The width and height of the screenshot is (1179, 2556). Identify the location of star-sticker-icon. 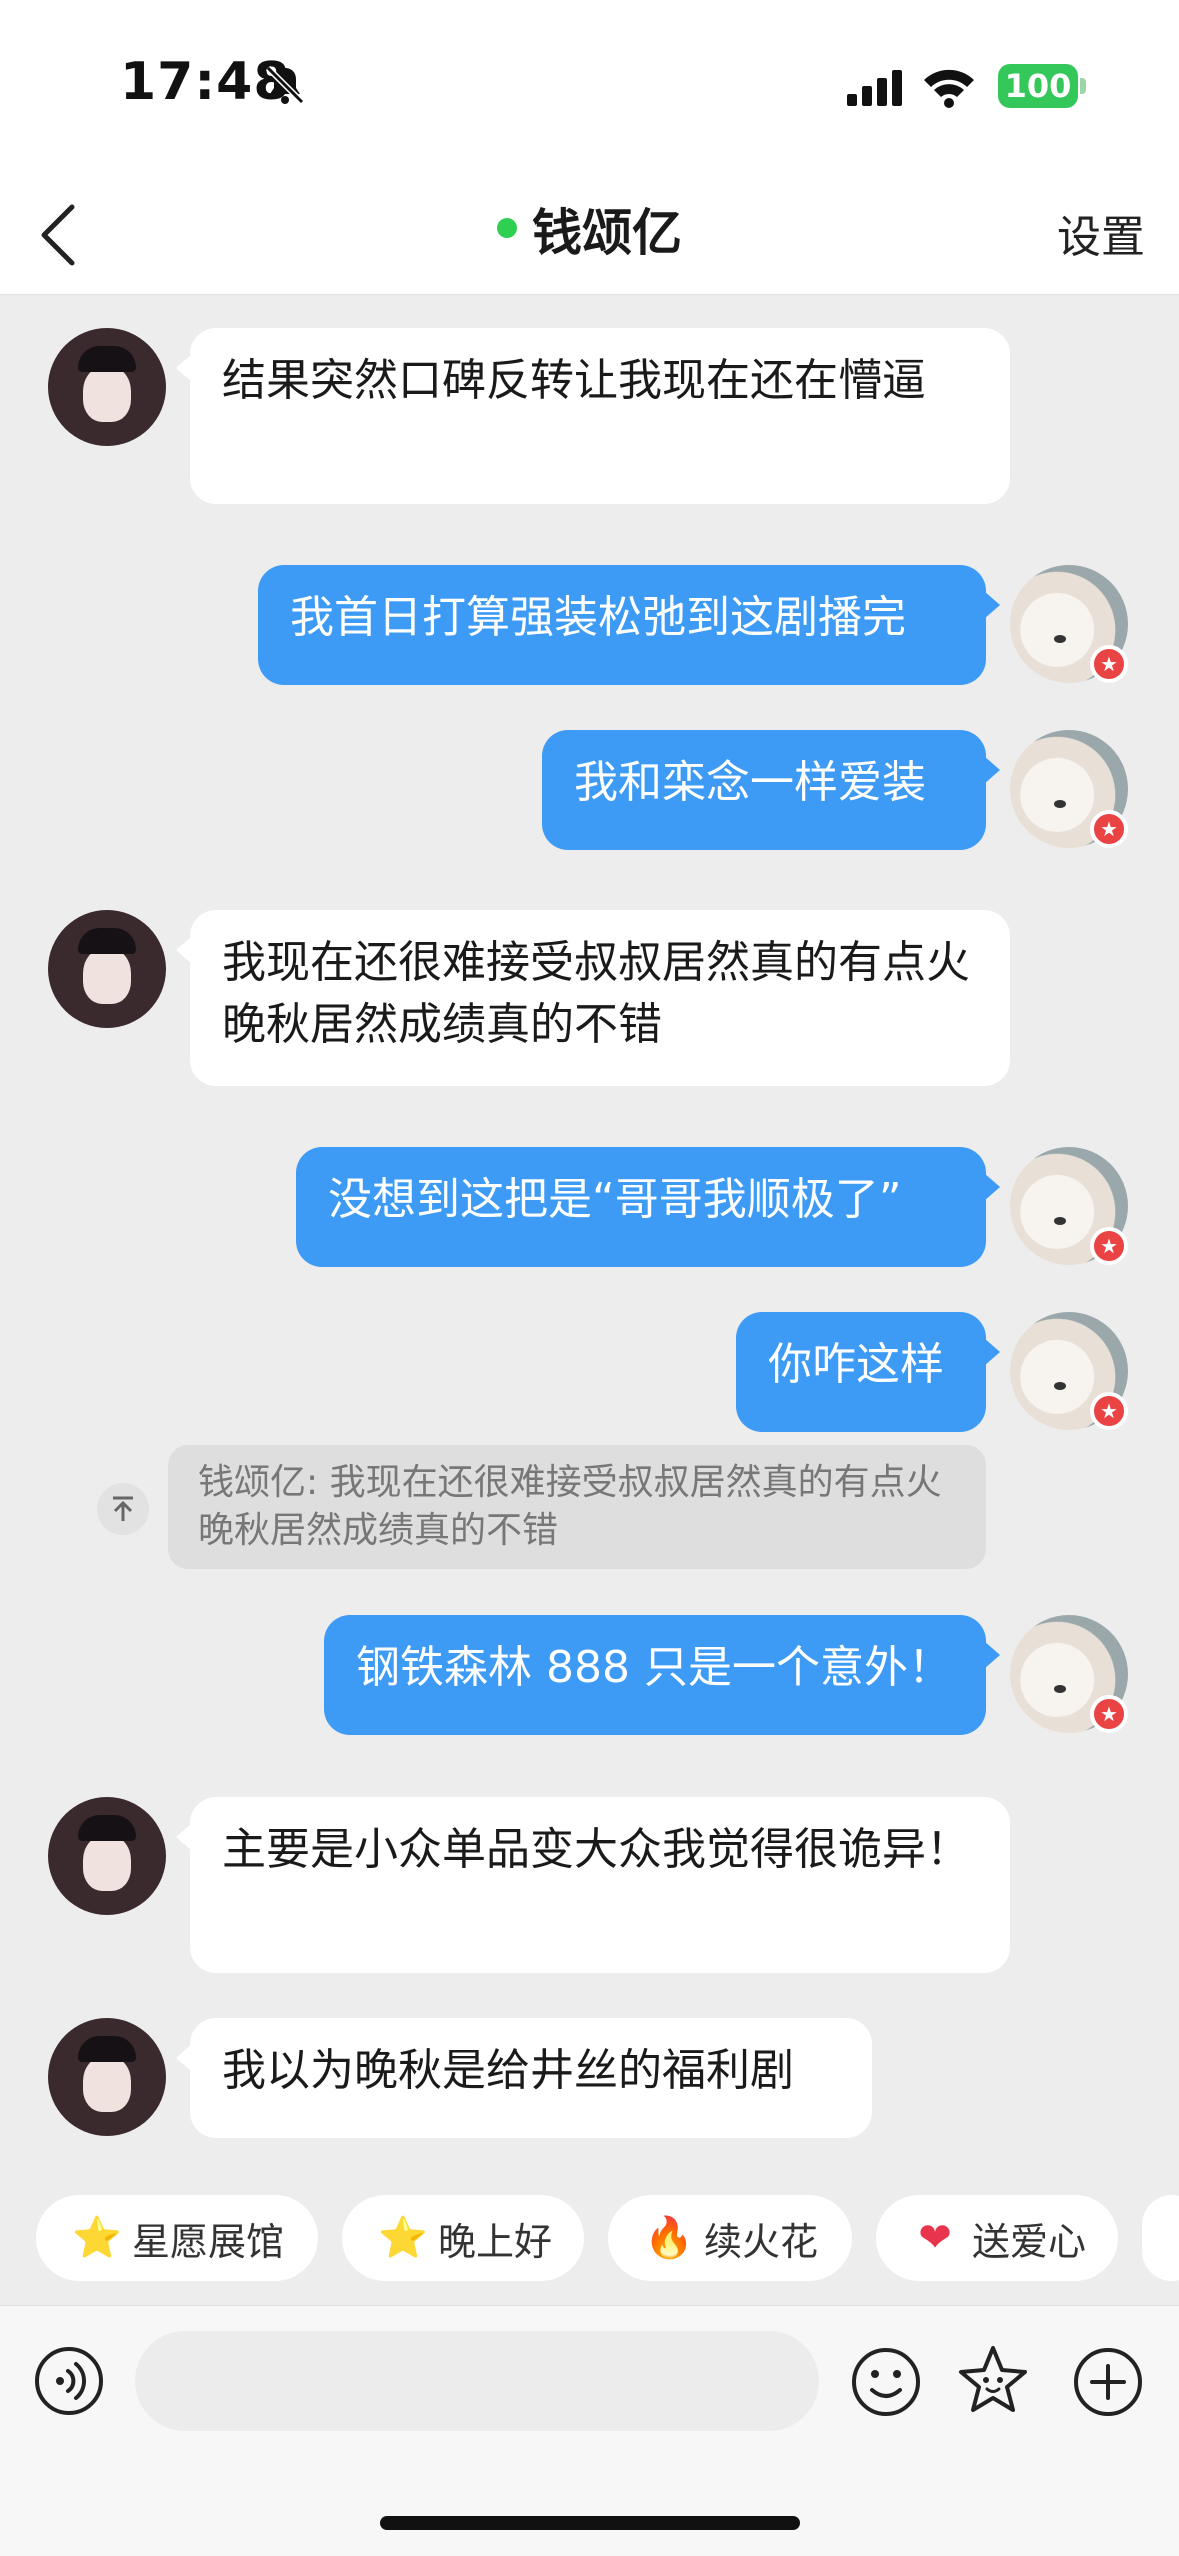
(993, 2380).